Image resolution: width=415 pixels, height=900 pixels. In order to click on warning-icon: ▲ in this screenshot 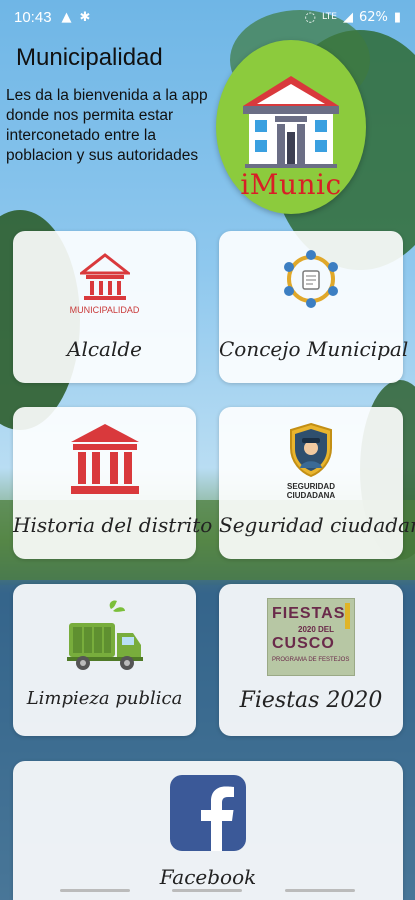, I will do `click(66, 17)`.